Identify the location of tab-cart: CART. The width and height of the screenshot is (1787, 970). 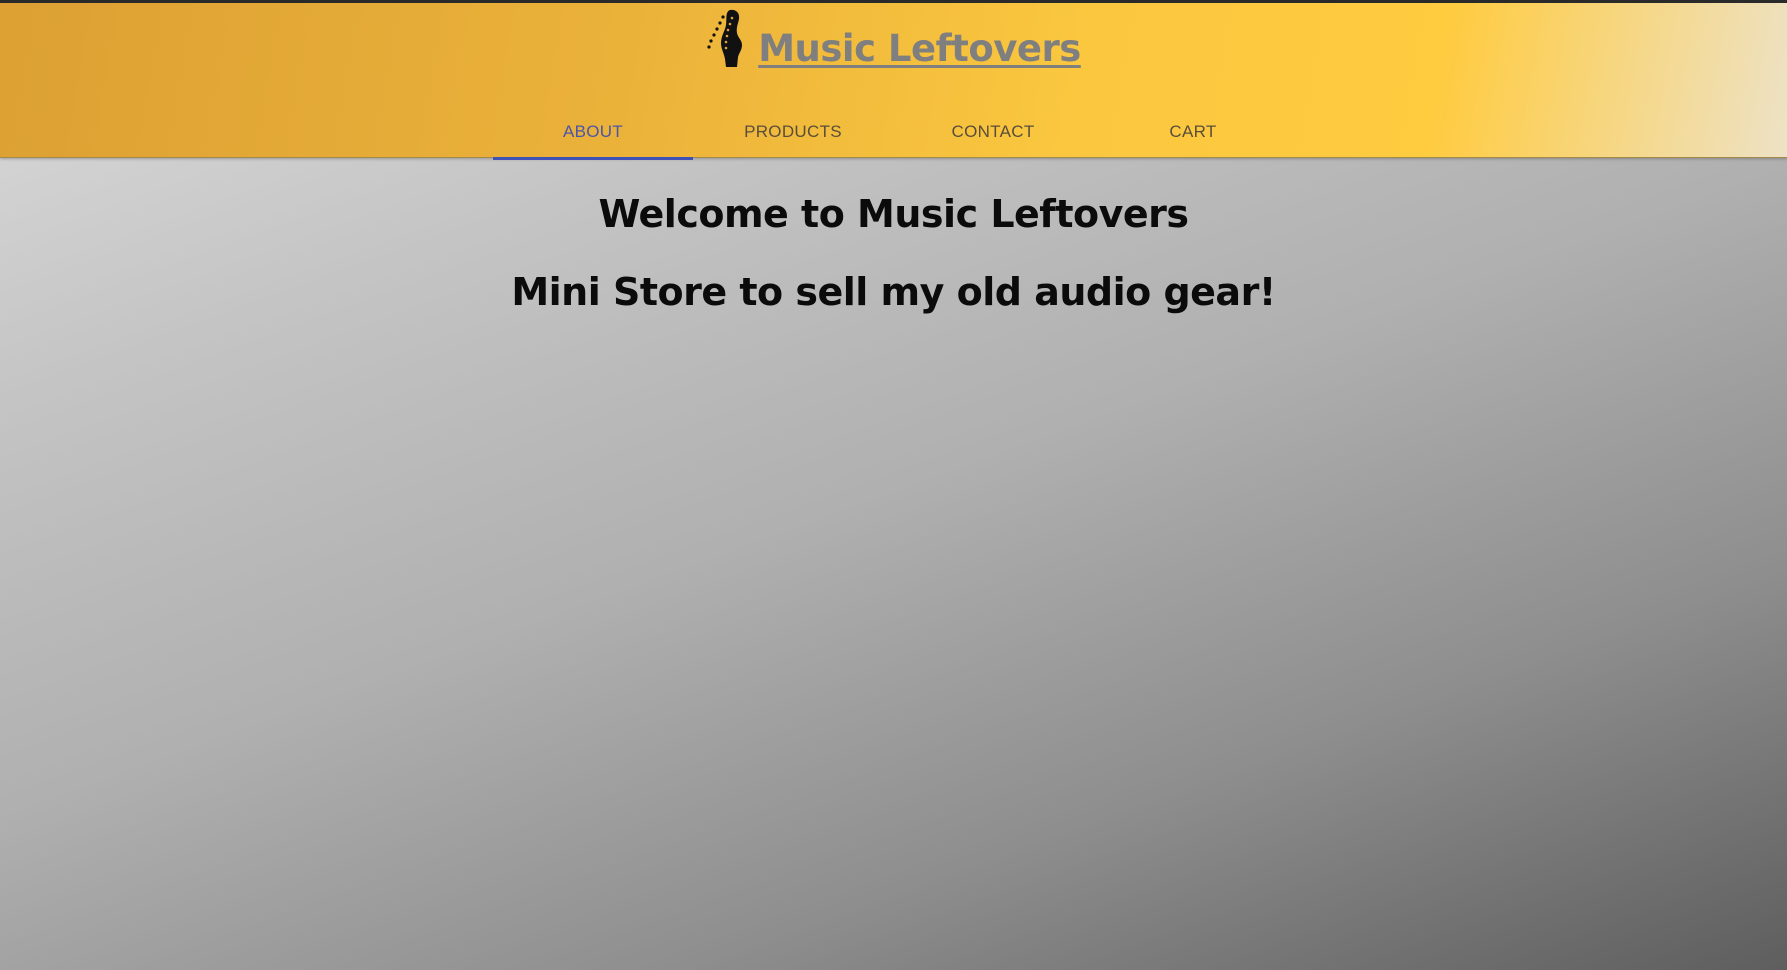
(1193, 131).